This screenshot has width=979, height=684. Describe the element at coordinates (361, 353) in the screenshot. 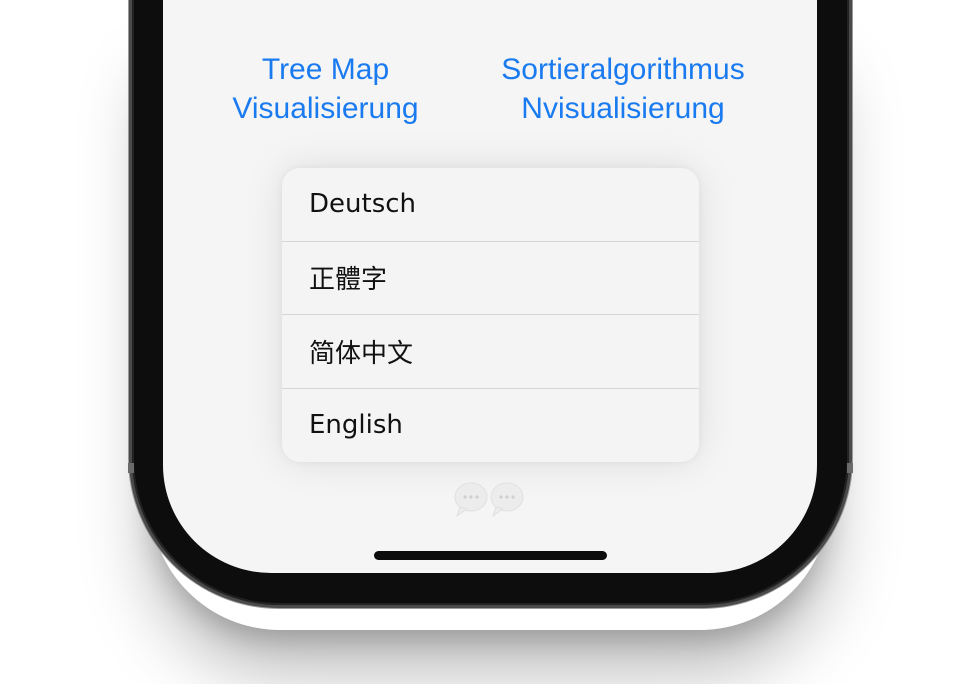

I see `language-option-label: 简体中文` at that location.